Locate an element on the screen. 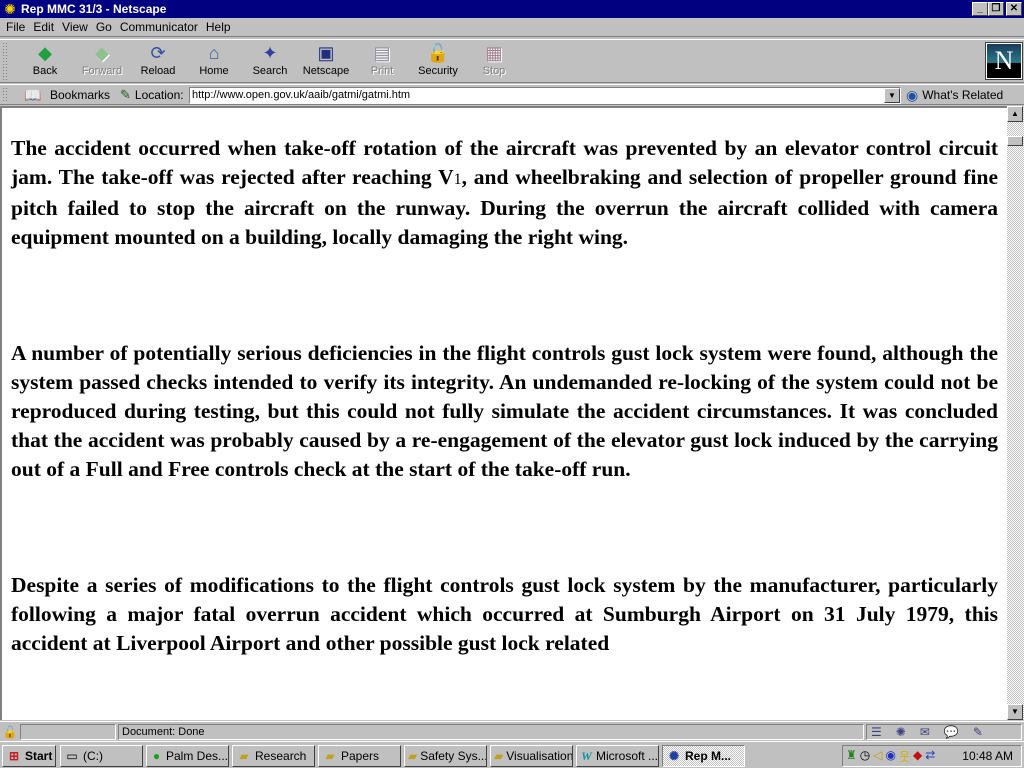 This screenshot has width=1024, height=768. drive-icon: ▭ is located at coordinates (72, 756).